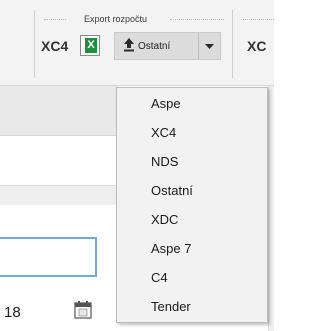 This screenshot has width=320, height=331. Describe the element at coordinates (59, 111) in the screenshot. I see `toolbar-band` at that location.